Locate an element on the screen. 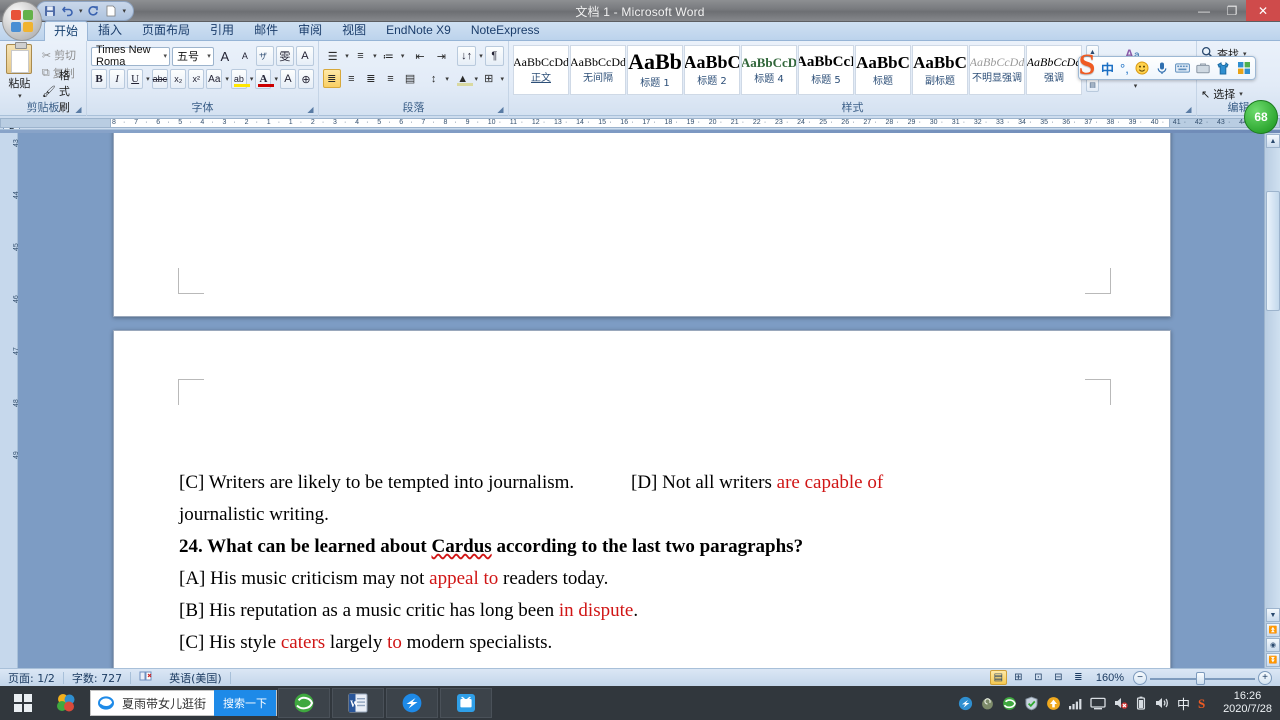 The height and width of the screenshot is (720, 1280). ime-language-tray-icon: 中 is located at coordinates (1183, 703).